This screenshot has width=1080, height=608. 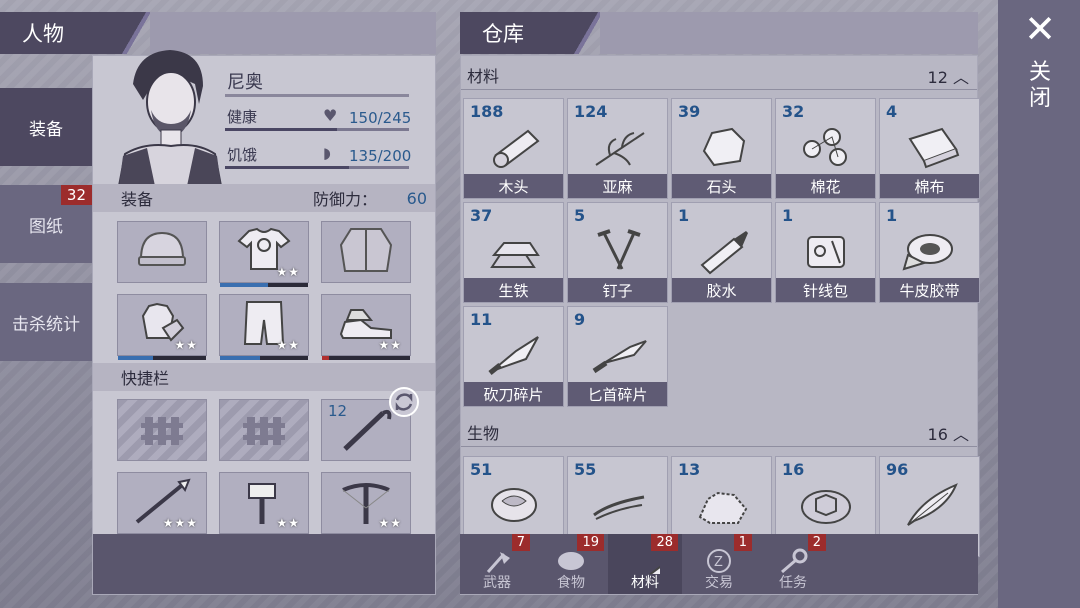 I want to click on inventory-item: 1 胶水, so click(x=721, y=252).